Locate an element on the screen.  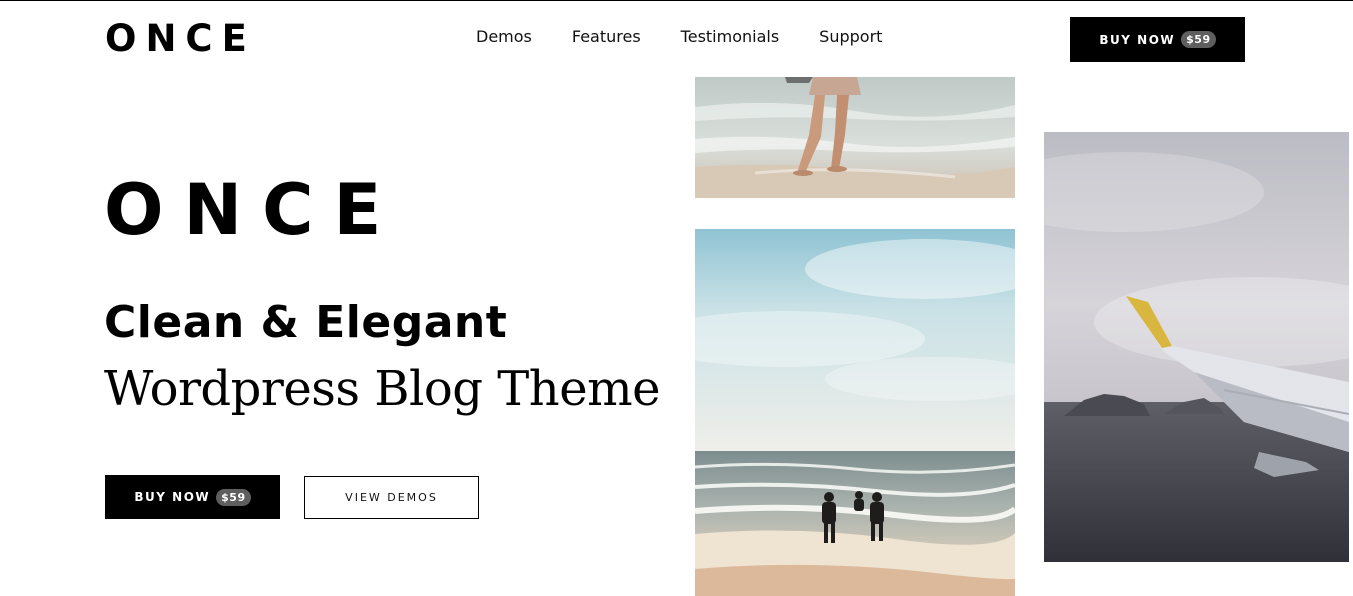
hero-headline-line2: Wordpress Blog Theme is located at coordinates (382, 389).